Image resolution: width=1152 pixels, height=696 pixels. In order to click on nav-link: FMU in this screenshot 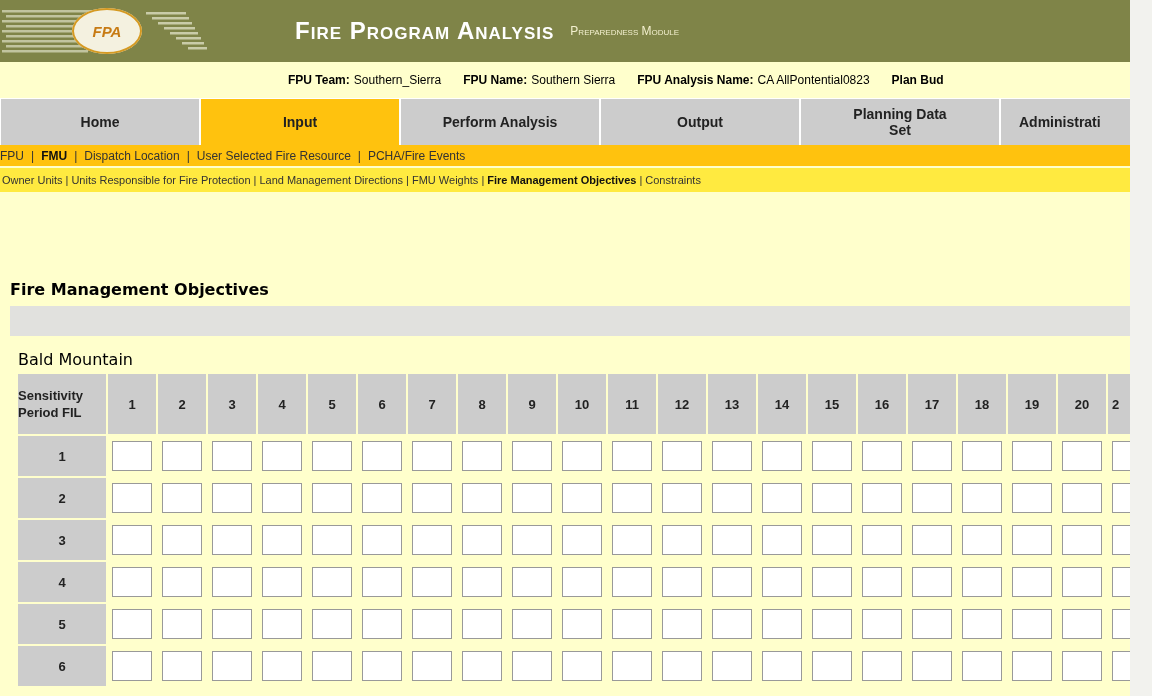, I will do `click(54, 155)`.